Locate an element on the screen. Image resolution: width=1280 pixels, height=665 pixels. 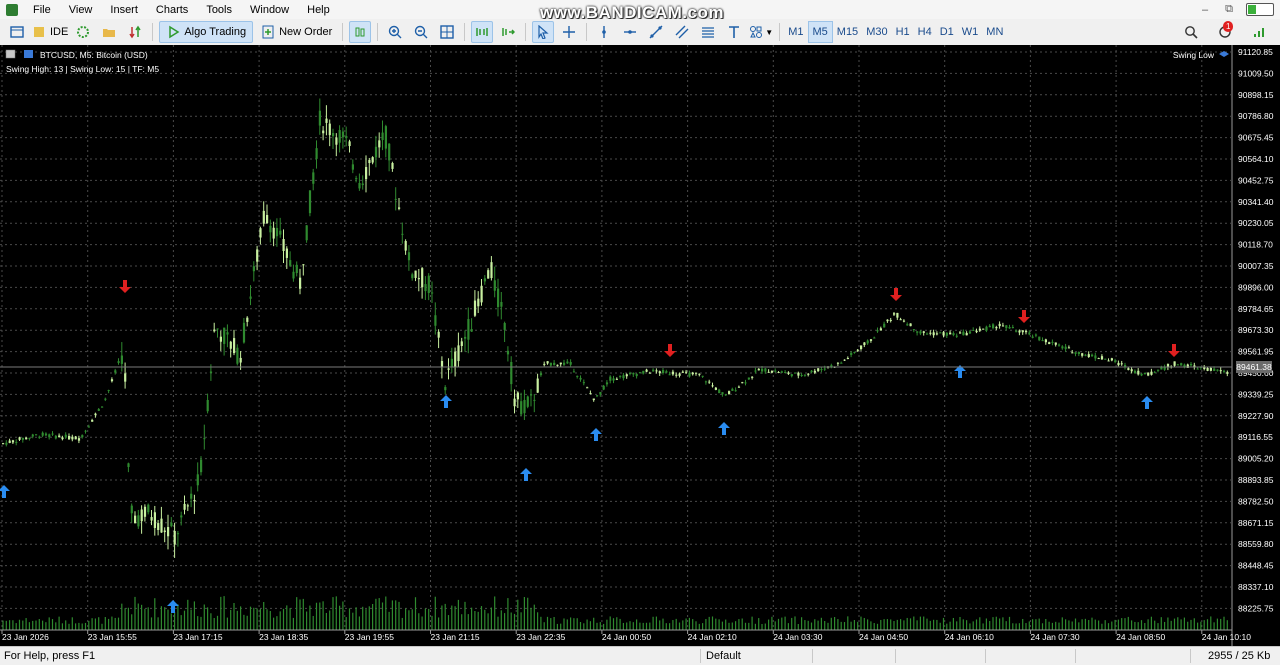
candles-icon is located at coordinates (360, 32).